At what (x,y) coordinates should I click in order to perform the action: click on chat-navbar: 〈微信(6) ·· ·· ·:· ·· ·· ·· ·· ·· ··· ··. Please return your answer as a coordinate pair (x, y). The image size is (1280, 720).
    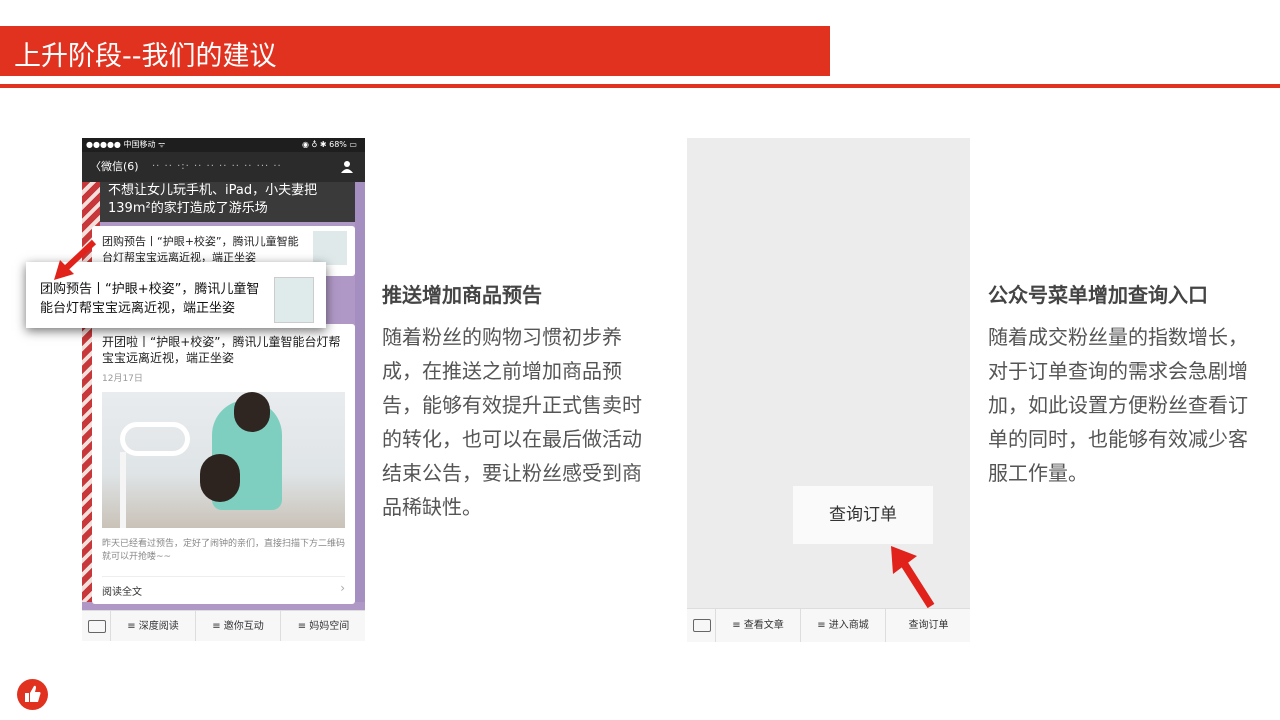
    Looking at the image, I should click on (223, 167).